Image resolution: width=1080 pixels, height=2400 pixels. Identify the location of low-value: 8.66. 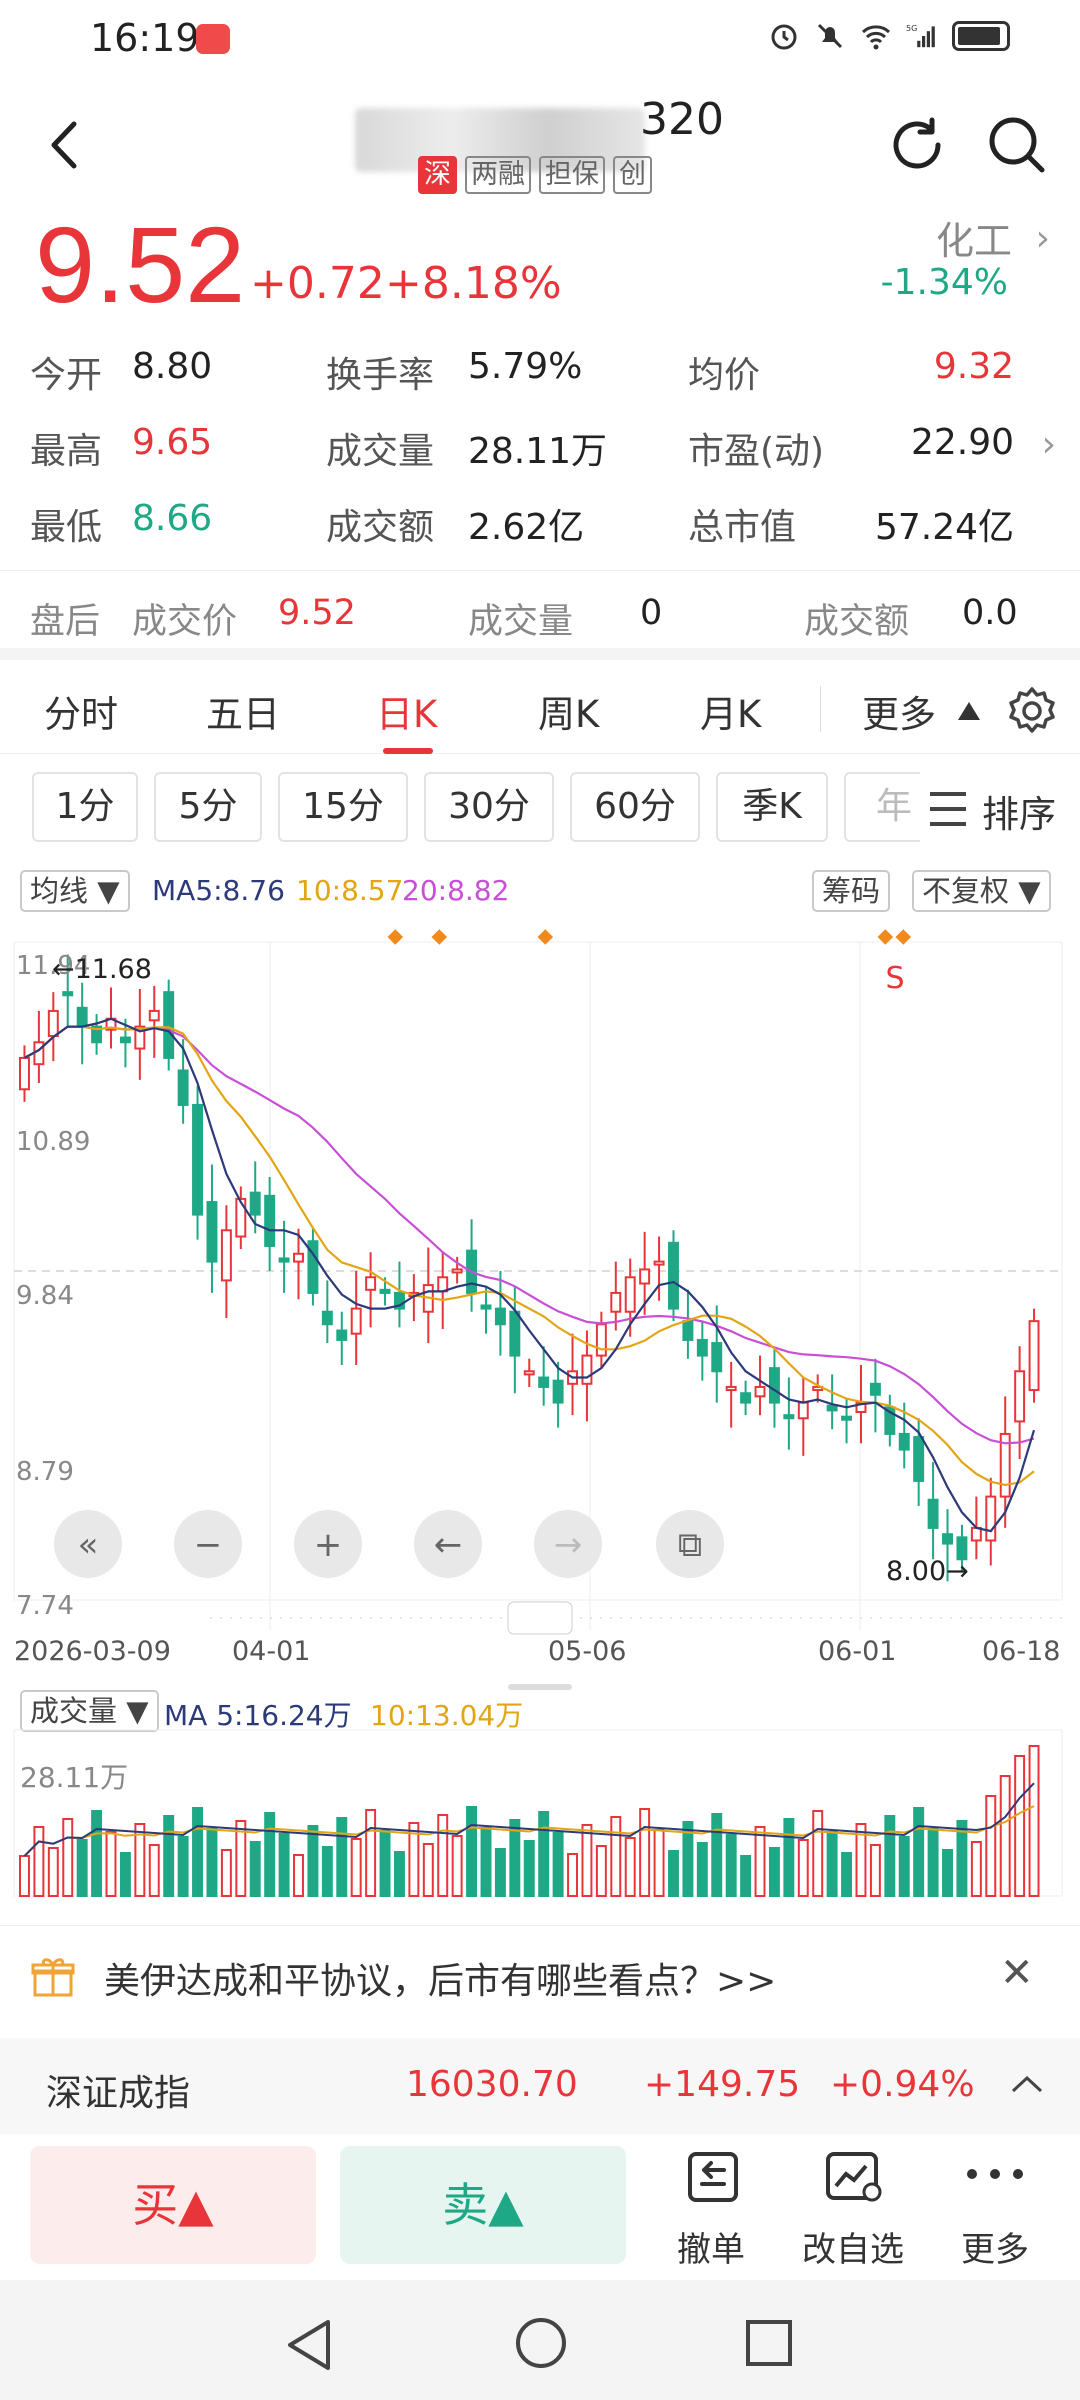
(172, 518).